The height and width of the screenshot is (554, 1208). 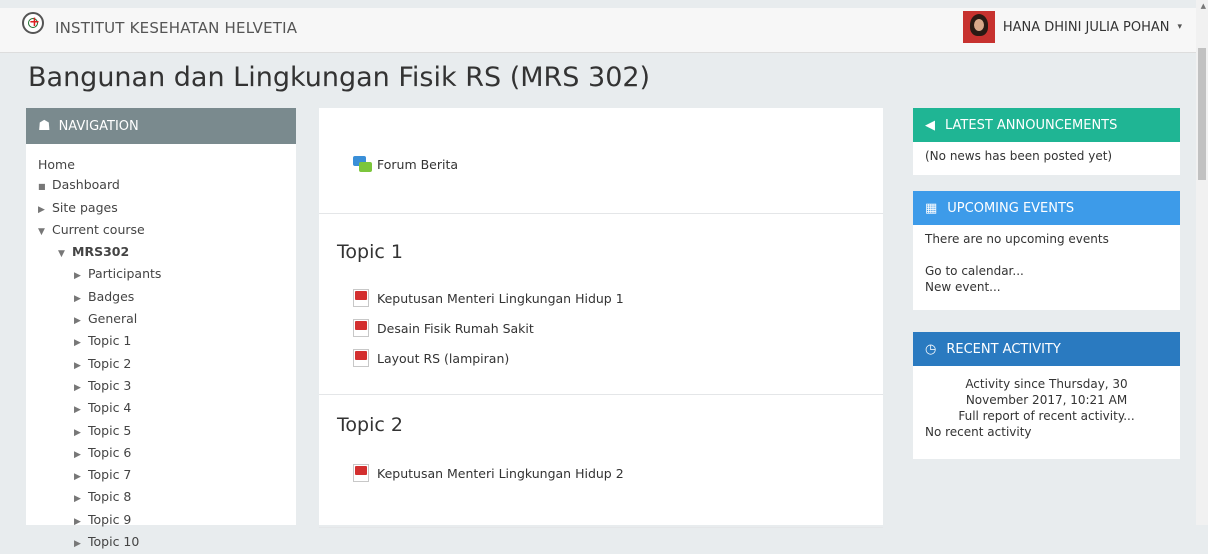 What do you see at coordinates (370, 425) in the screenshot?
I see `section-title: Topic 2` at bounding box center [370, 425].